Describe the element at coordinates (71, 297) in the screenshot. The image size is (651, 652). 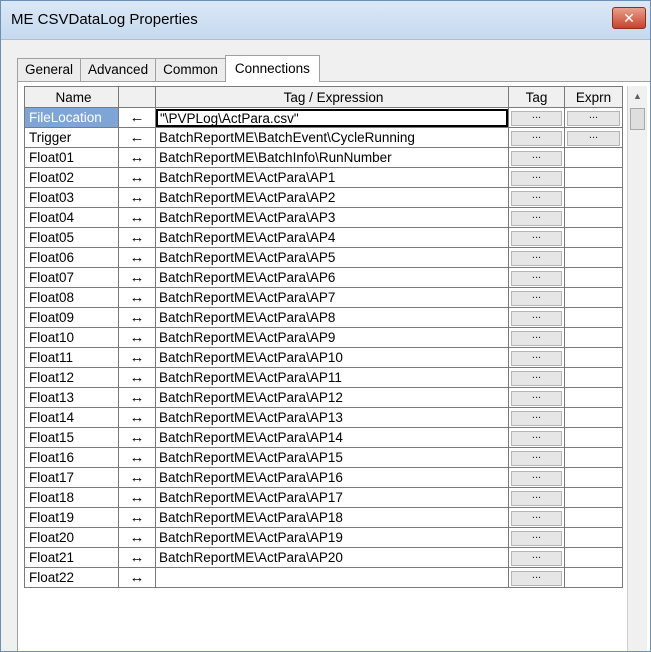
I see `connection-name-cell: Float08` at that location.